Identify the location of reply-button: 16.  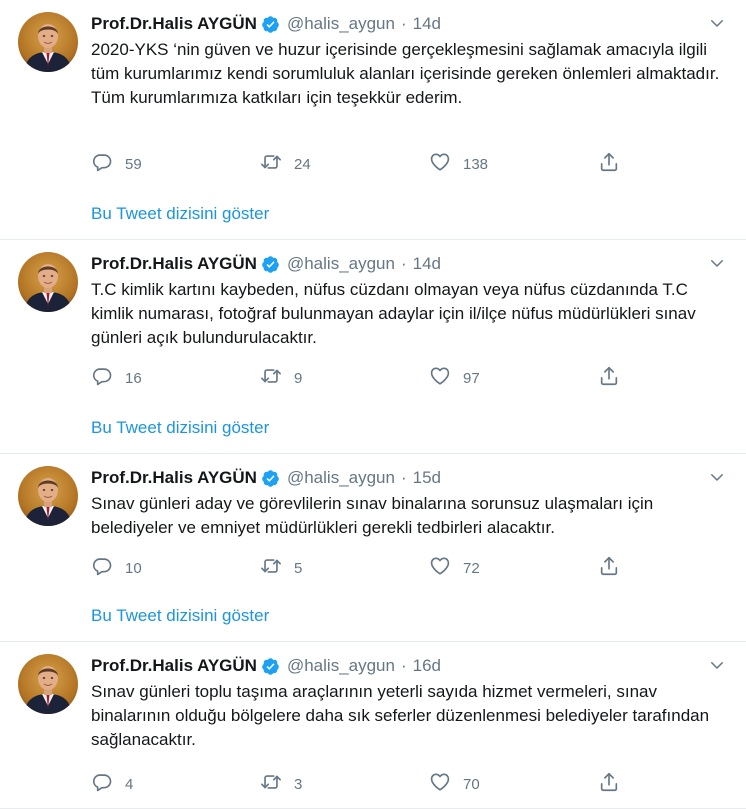
(116, 378).